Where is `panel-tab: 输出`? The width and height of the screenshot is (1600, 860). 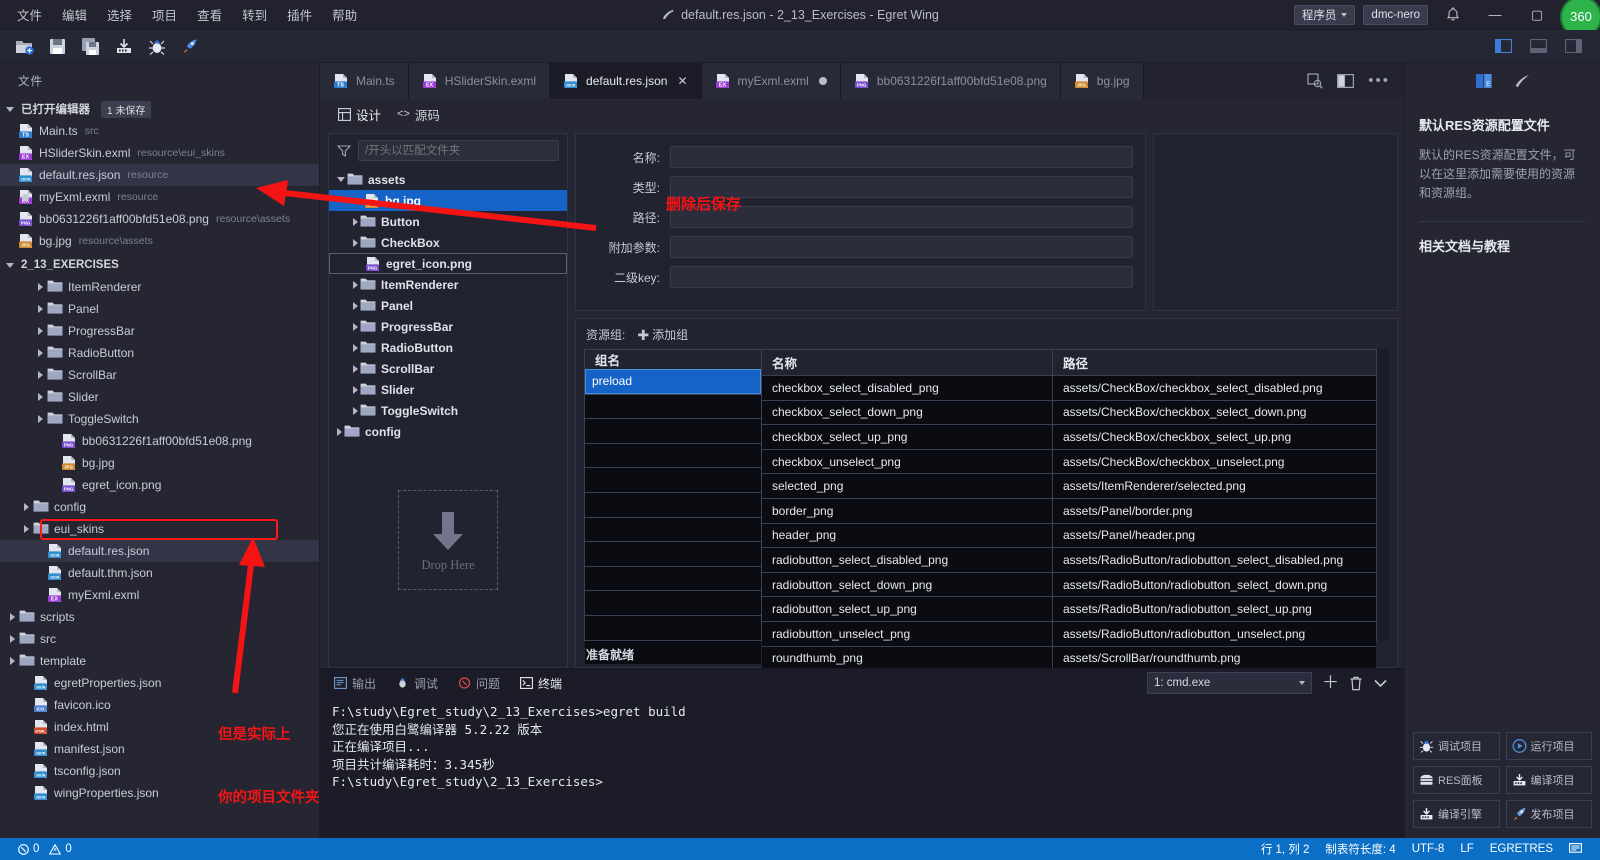 panel-tab: 输出 is located at coordinates (355, 683).